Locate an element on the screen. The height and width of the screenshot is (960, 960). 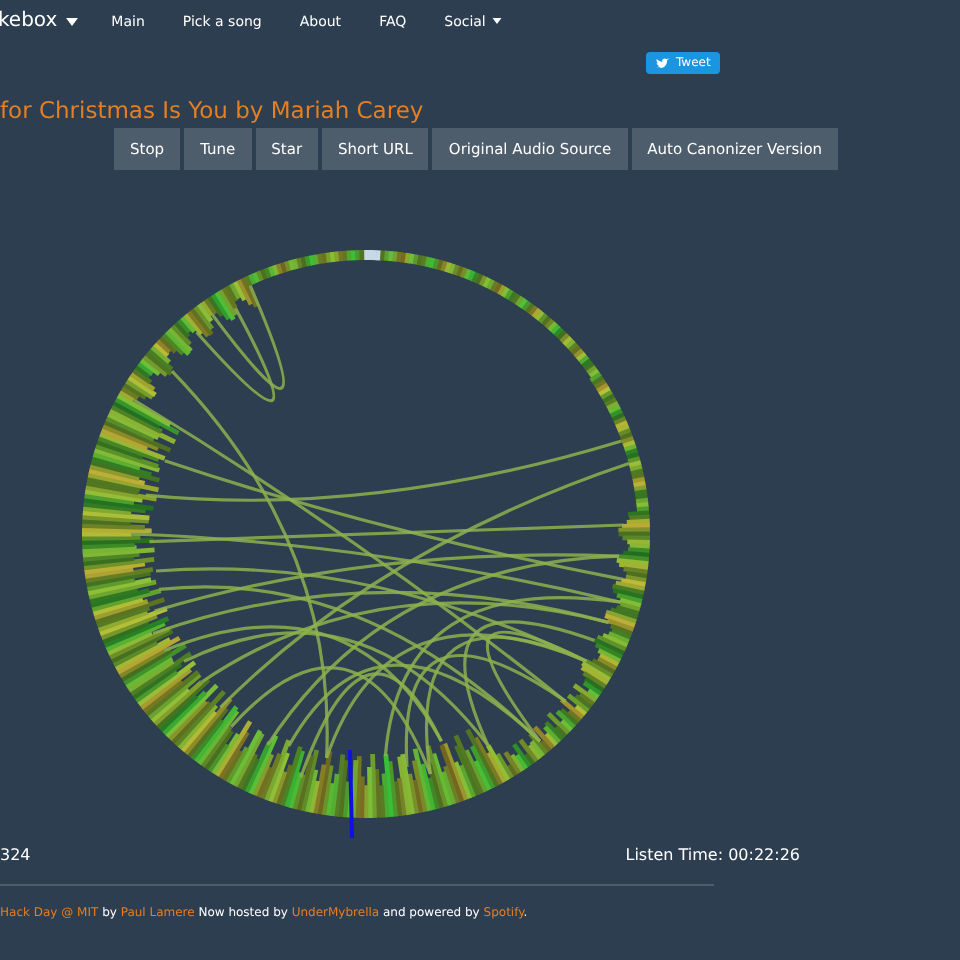
song-title: for Christmas Is You by Mariah Carey is located at coordinates (213, 110).